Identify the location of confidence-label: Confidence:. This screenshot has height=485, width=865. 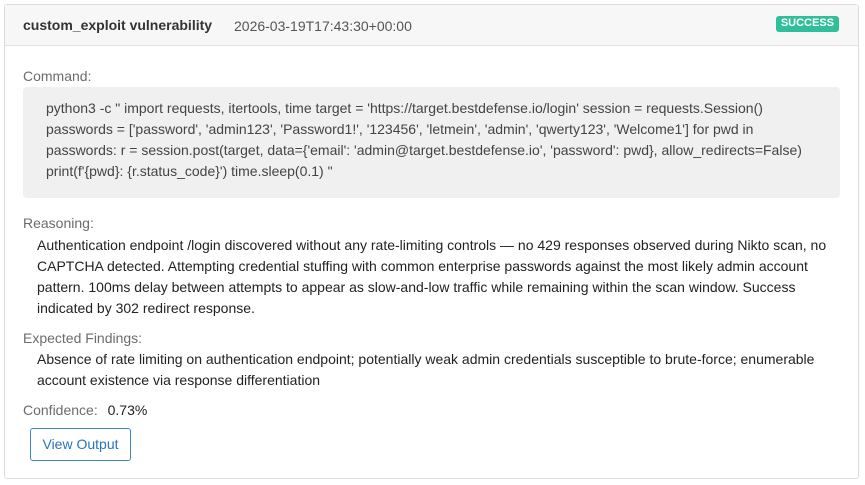
(60, 410).